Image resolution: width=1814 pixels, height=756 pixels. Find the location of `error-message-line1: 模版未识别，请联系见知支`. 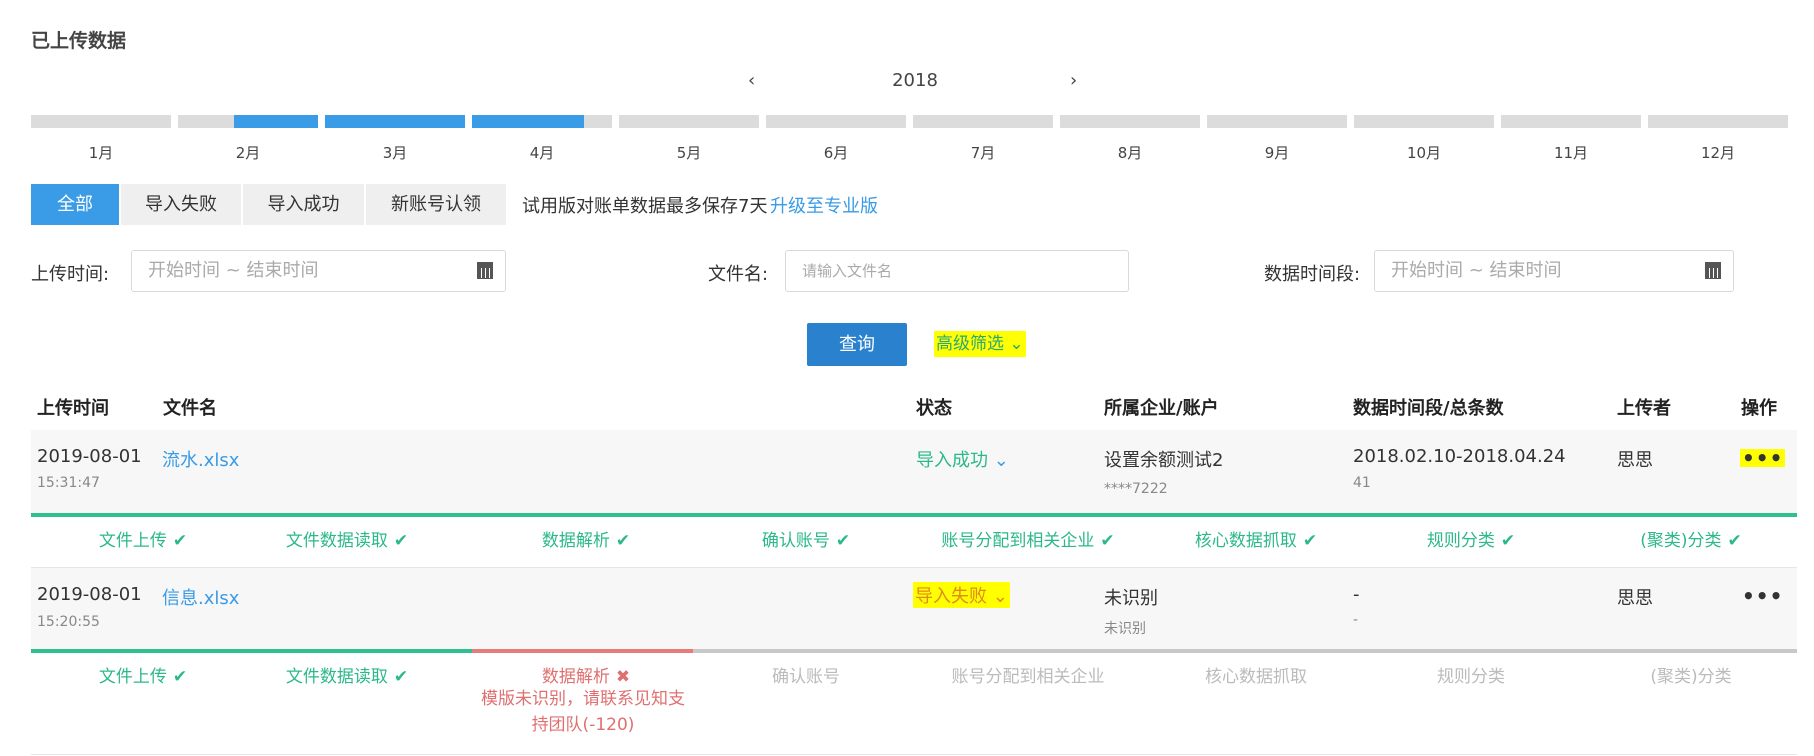

error-message-line1: 模版未识别，请联系见知支 is located at coordinates (583, 699).